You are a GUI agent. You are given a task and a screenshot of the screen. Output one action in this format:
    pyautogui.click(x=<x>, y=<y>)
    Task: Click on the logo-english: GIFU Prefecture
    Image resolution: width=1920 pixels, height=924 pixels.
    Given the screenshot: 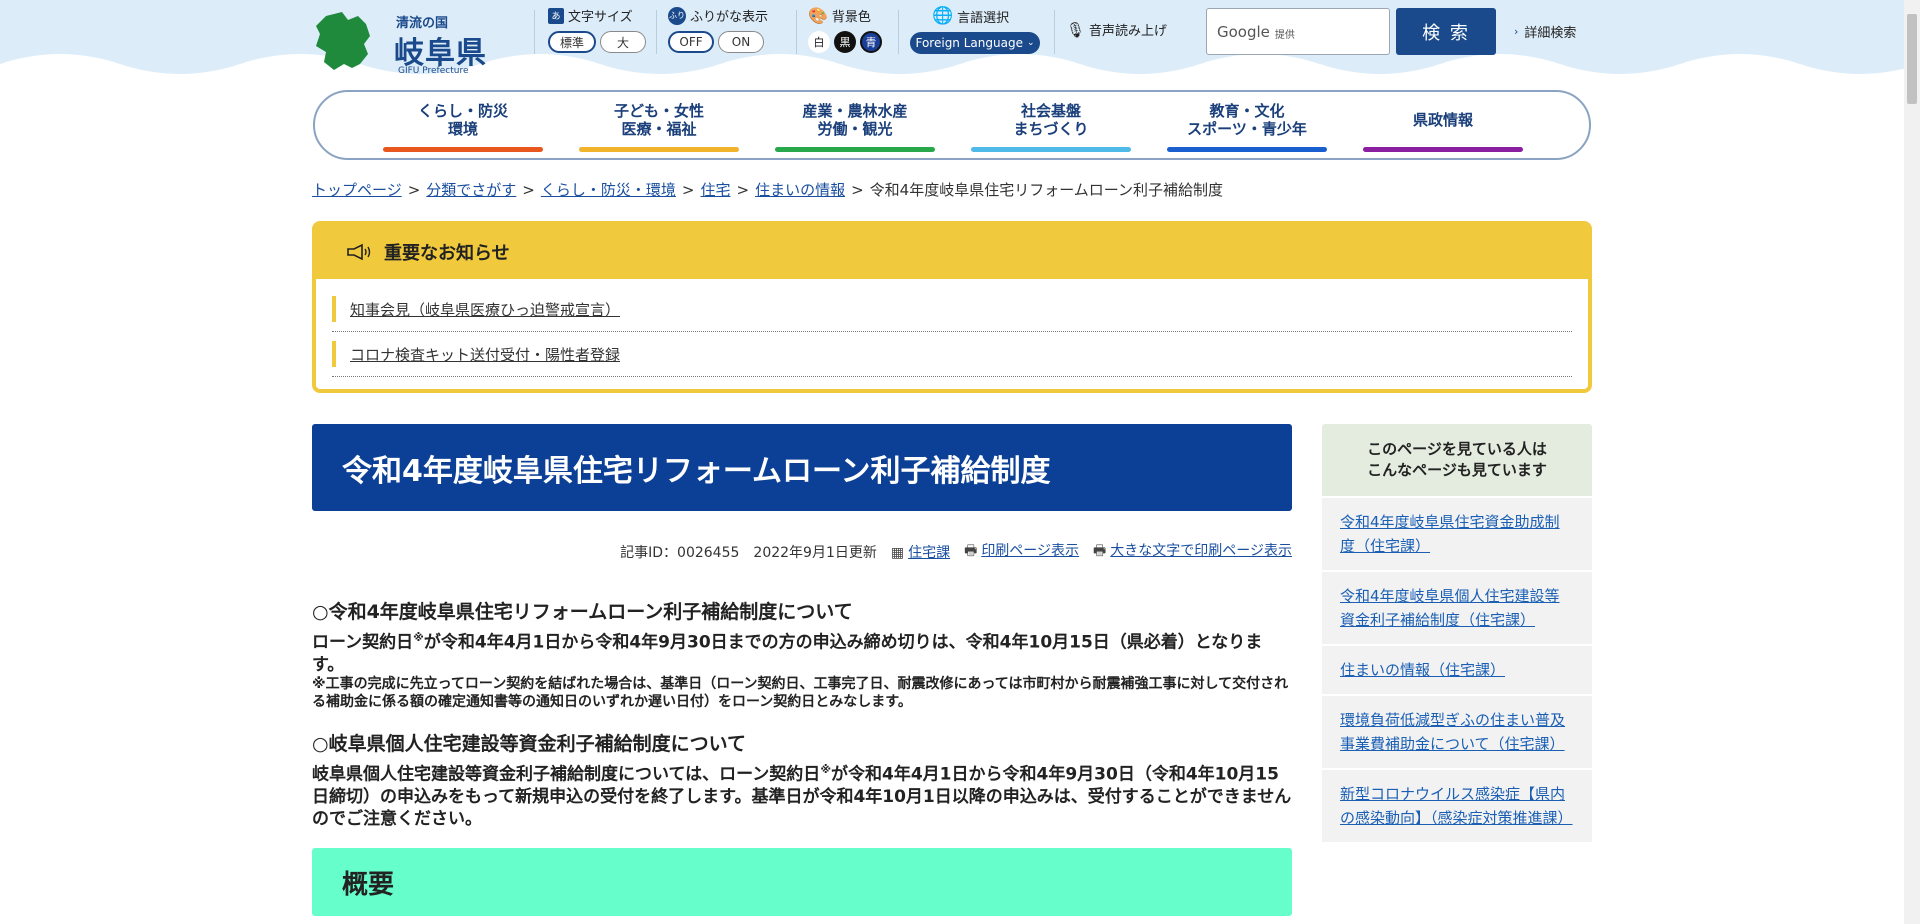 What is the action you would take?
    pyautogui.click(x=433, y=71)
    